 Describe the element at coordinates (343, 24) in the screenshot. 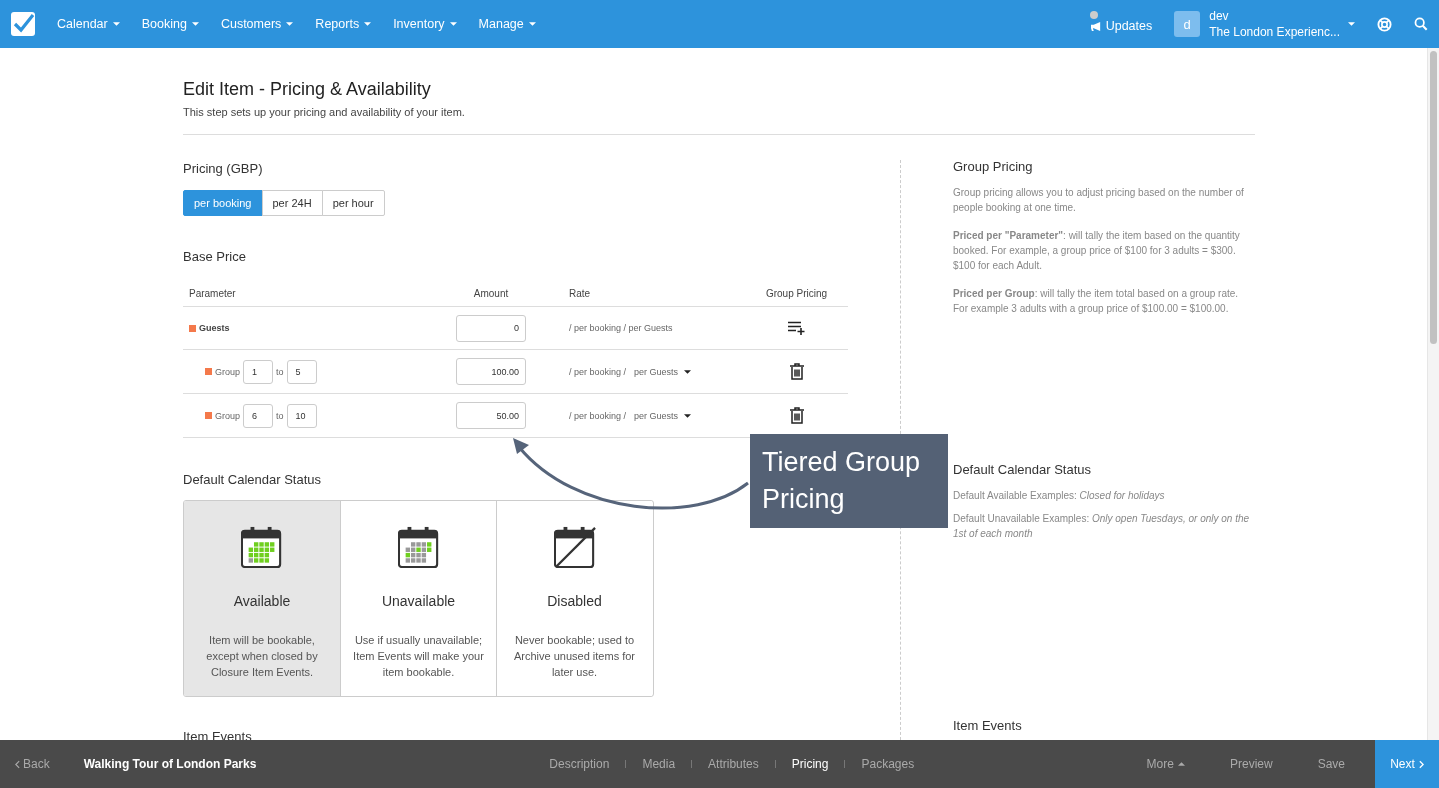

I see `nav-menu: Reports` at that location.